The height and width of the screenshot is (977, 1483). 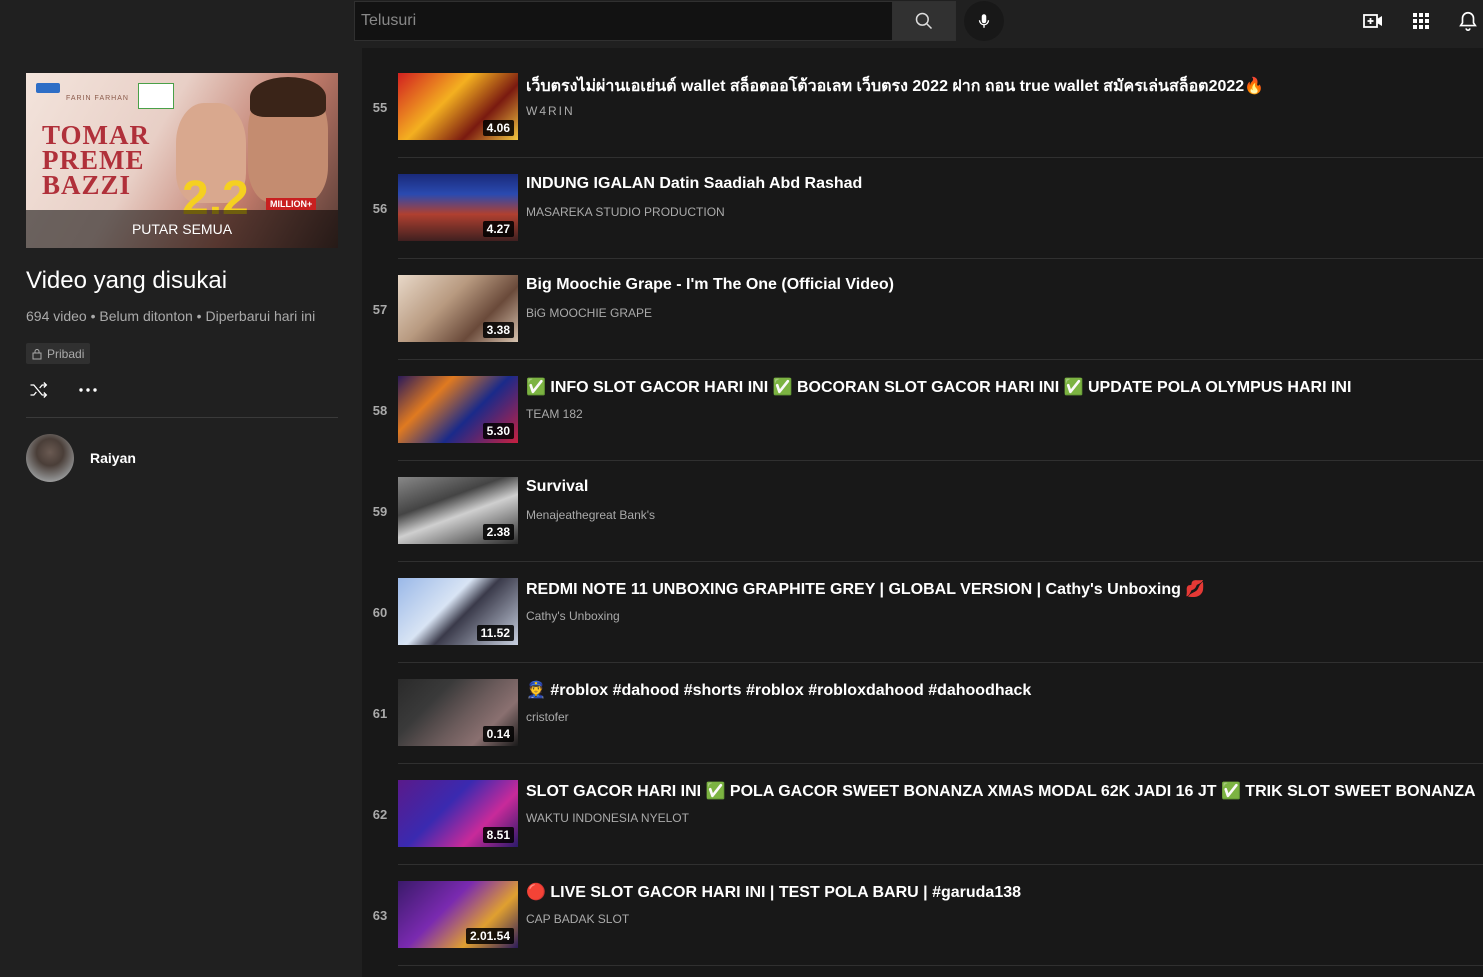 What do you see at coordinates (625, 212) in the screenshot?
I see `channel-name: MASAREKA STUDIO PRODUCTION` at bounding box center [625, 212].